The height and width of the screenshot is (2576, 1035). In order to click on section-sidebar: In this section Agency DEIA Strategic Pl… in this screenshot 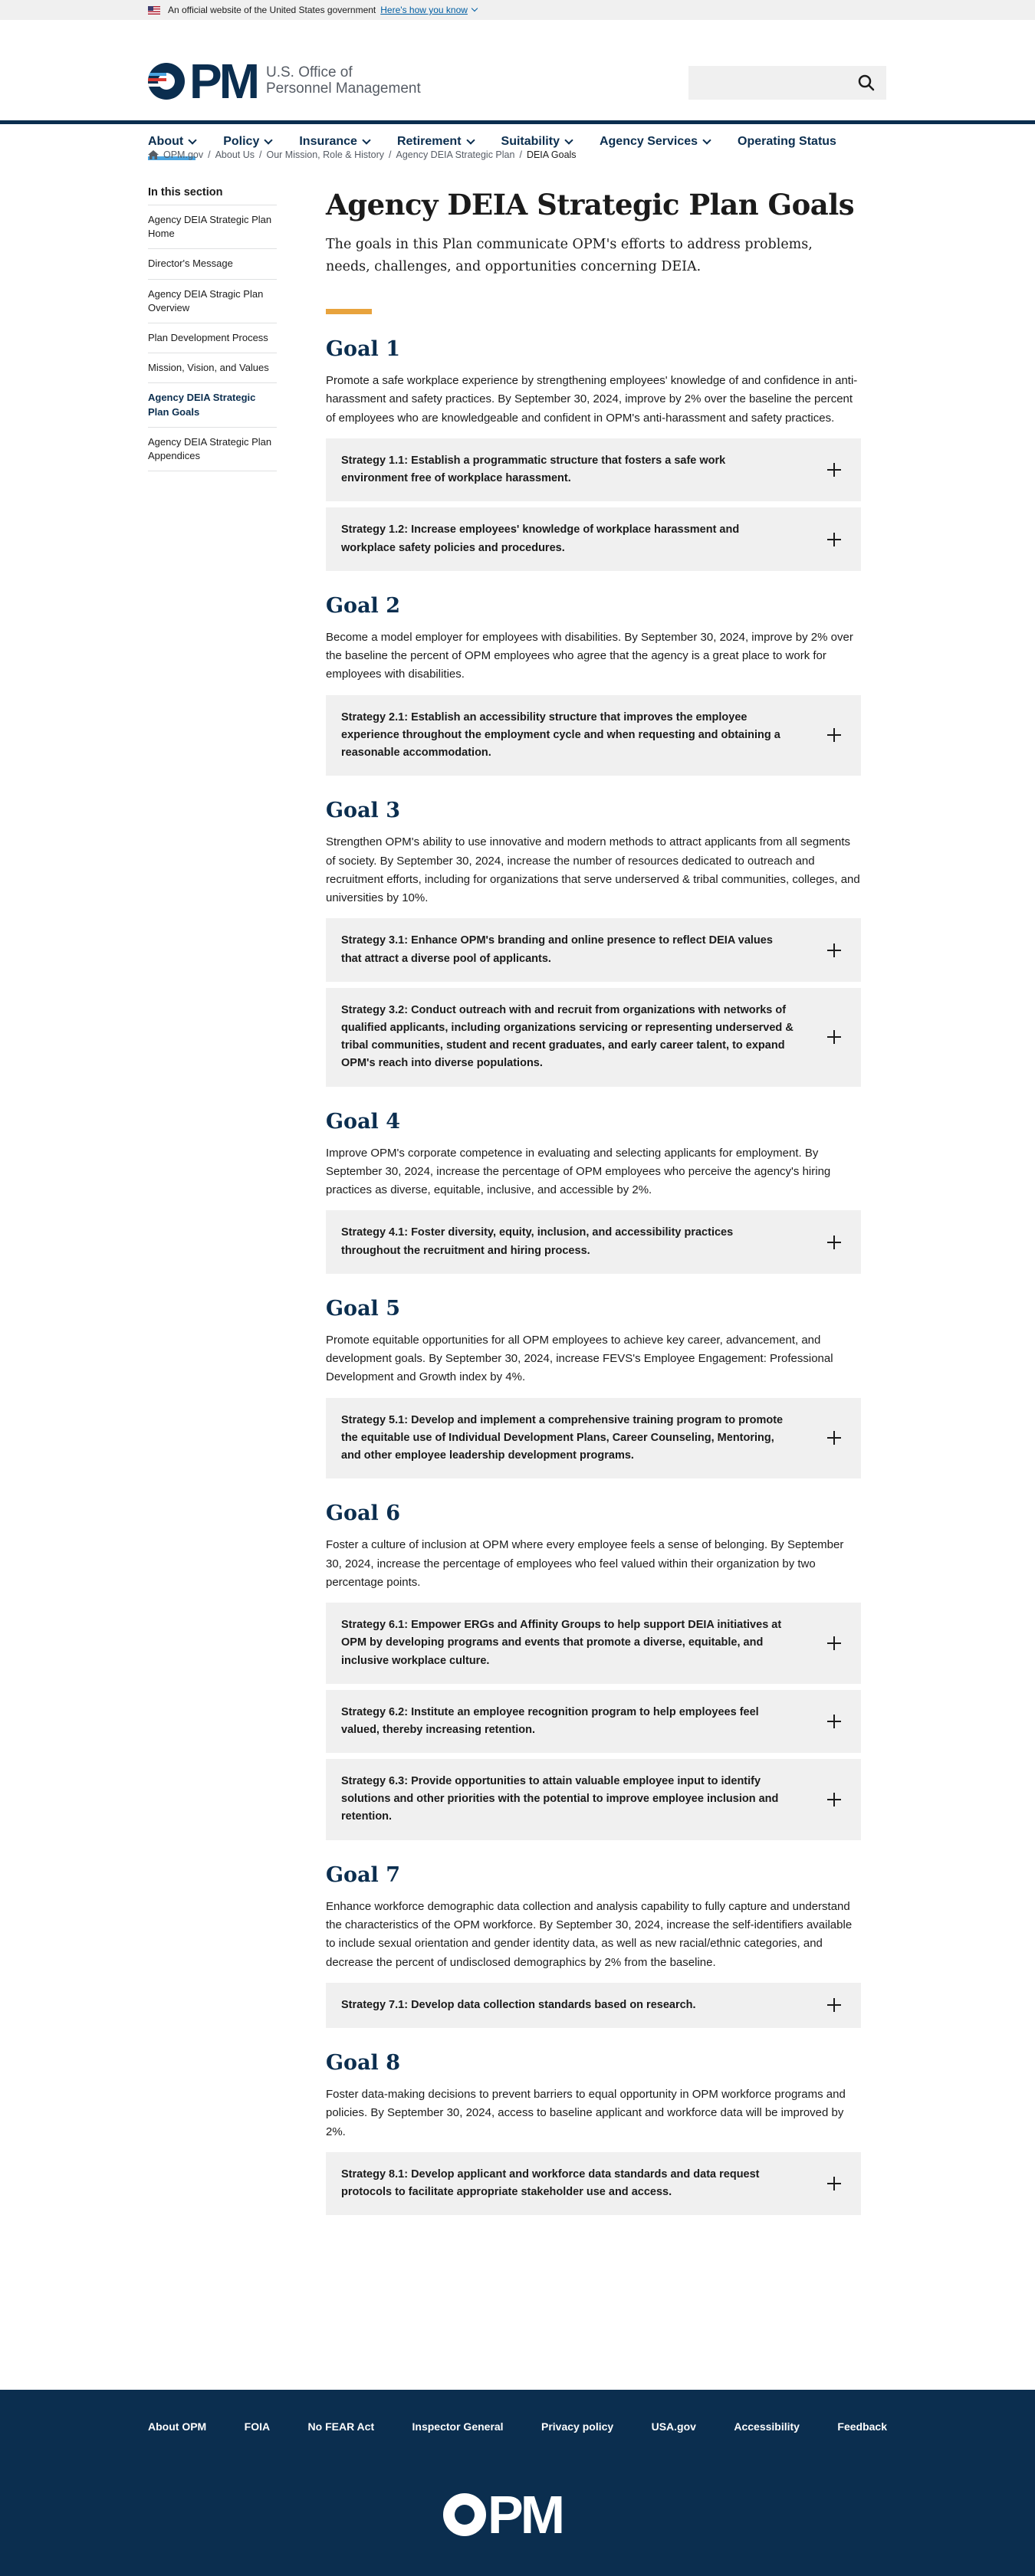, I will do `click(212, 329)`.